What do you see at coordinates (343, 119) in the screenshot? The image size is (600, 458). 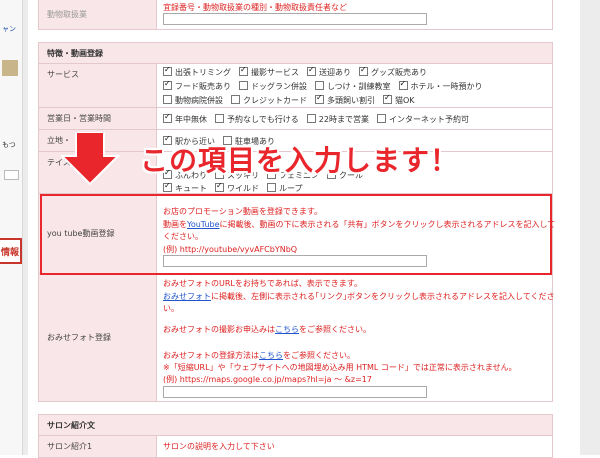 I see `checkbox-label: 22時まで営業` at bounding box center [343, 119].